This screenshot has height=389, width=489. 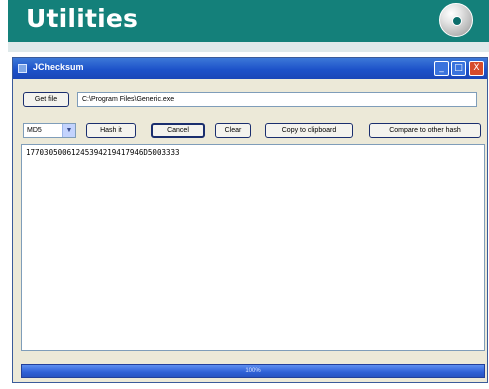 What do you see at coordinates (441, 68) in the screenshot?
I see `minimize-button: _` at bounding box center [441, 68].